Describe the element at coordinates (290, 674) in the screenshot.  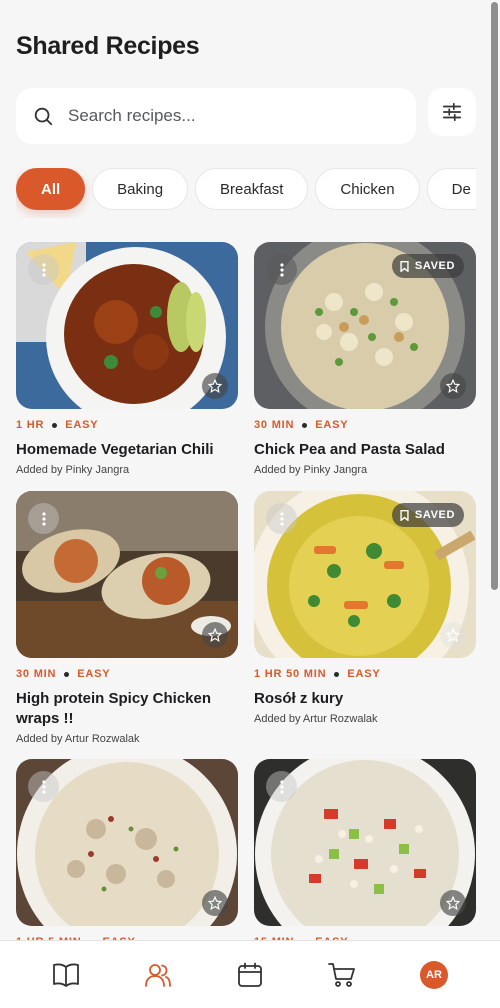
I see `recipe-time: 1 HR 50 MIN` at that location.